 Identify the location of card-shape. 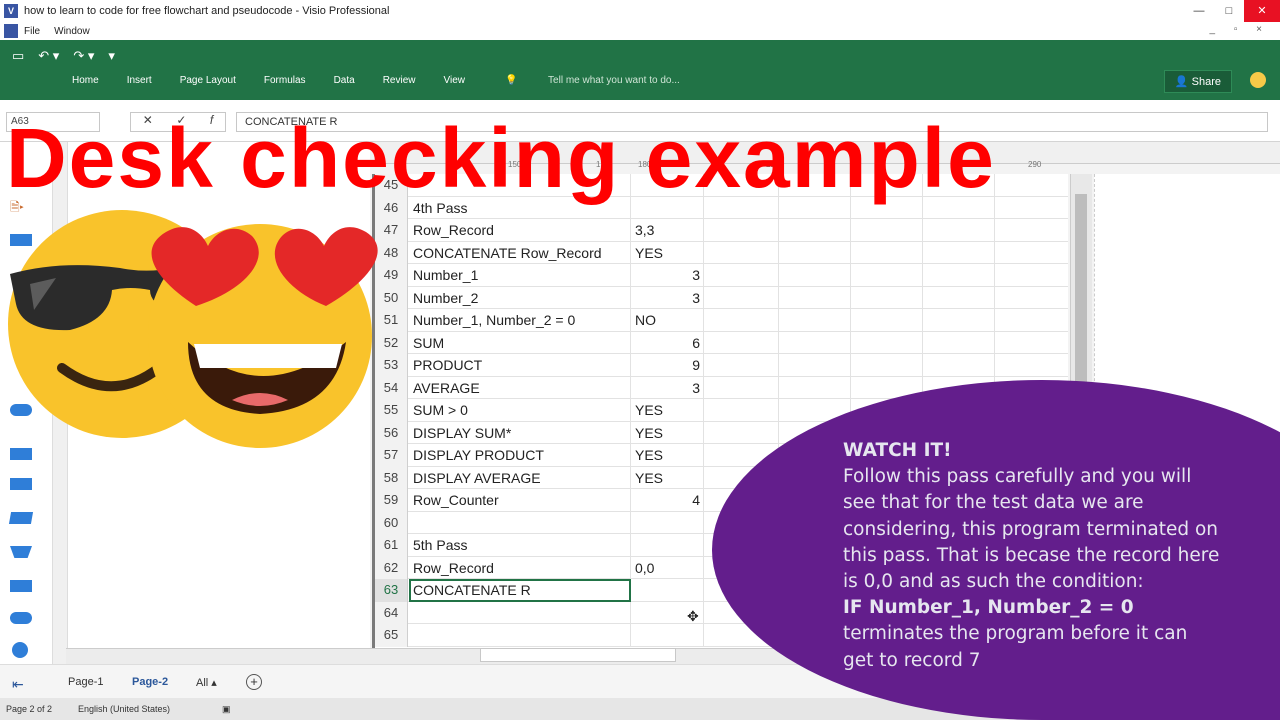
(21, 586).